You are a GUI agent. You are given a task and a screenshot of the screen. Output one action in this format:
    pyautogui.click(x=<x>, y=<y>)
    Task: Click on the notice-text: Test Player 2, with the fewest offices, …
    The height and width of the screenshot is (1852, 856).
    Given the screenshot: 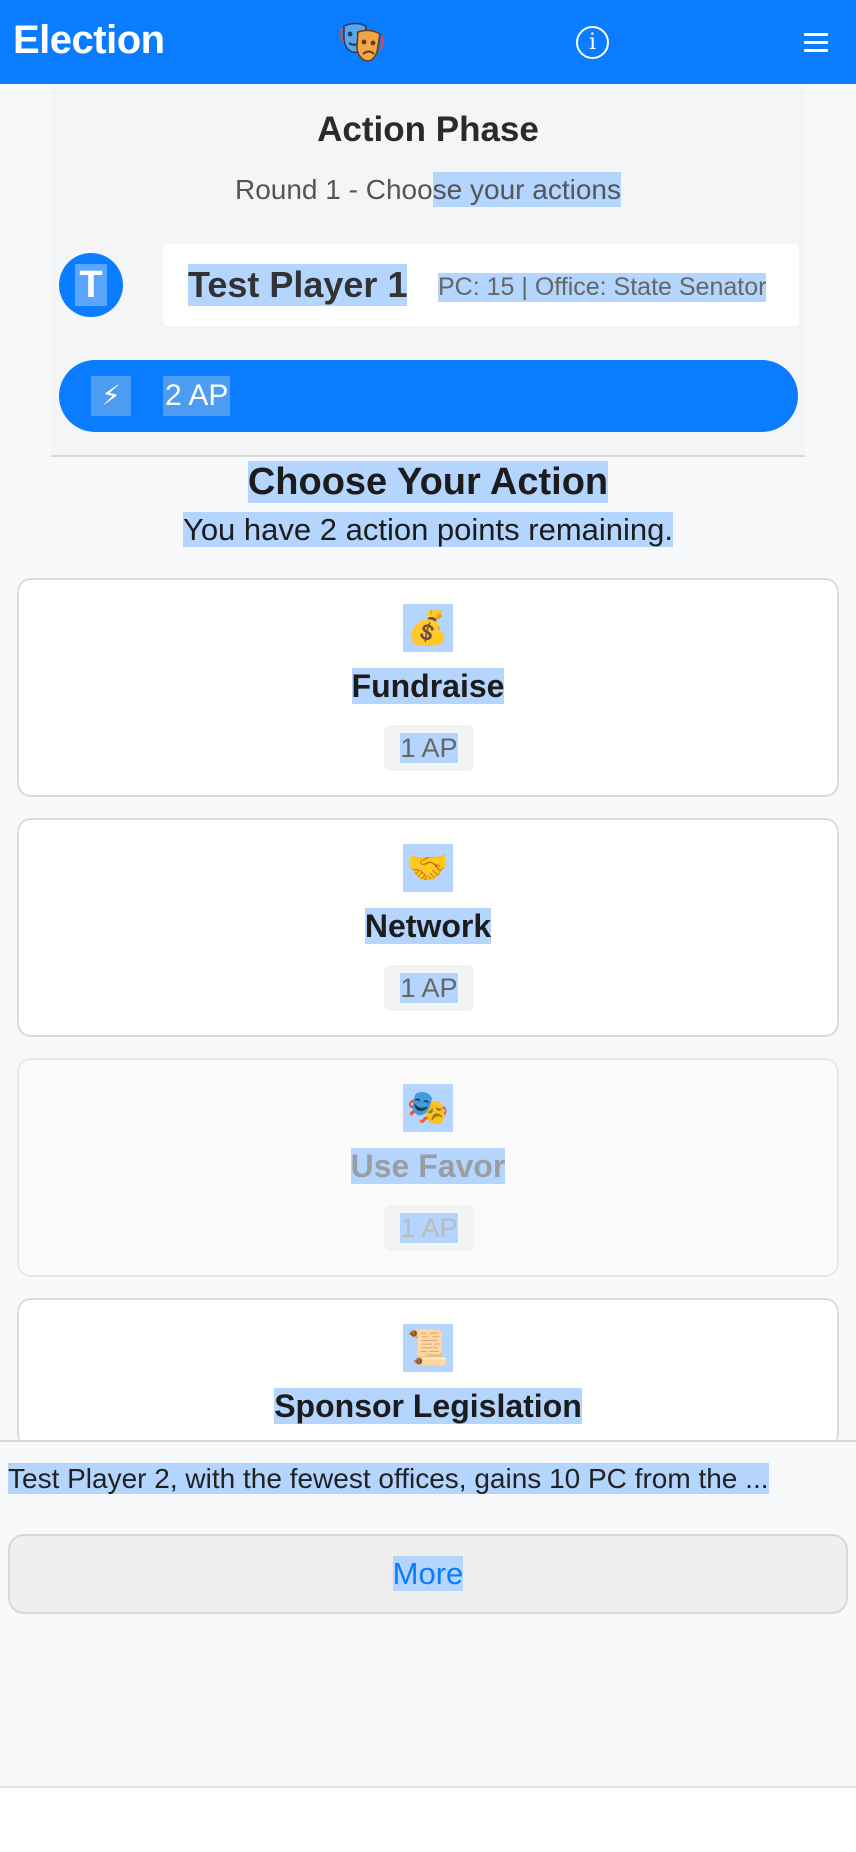 What is the action you would take?
    pyautogui.click(x=425, y=1479)
    